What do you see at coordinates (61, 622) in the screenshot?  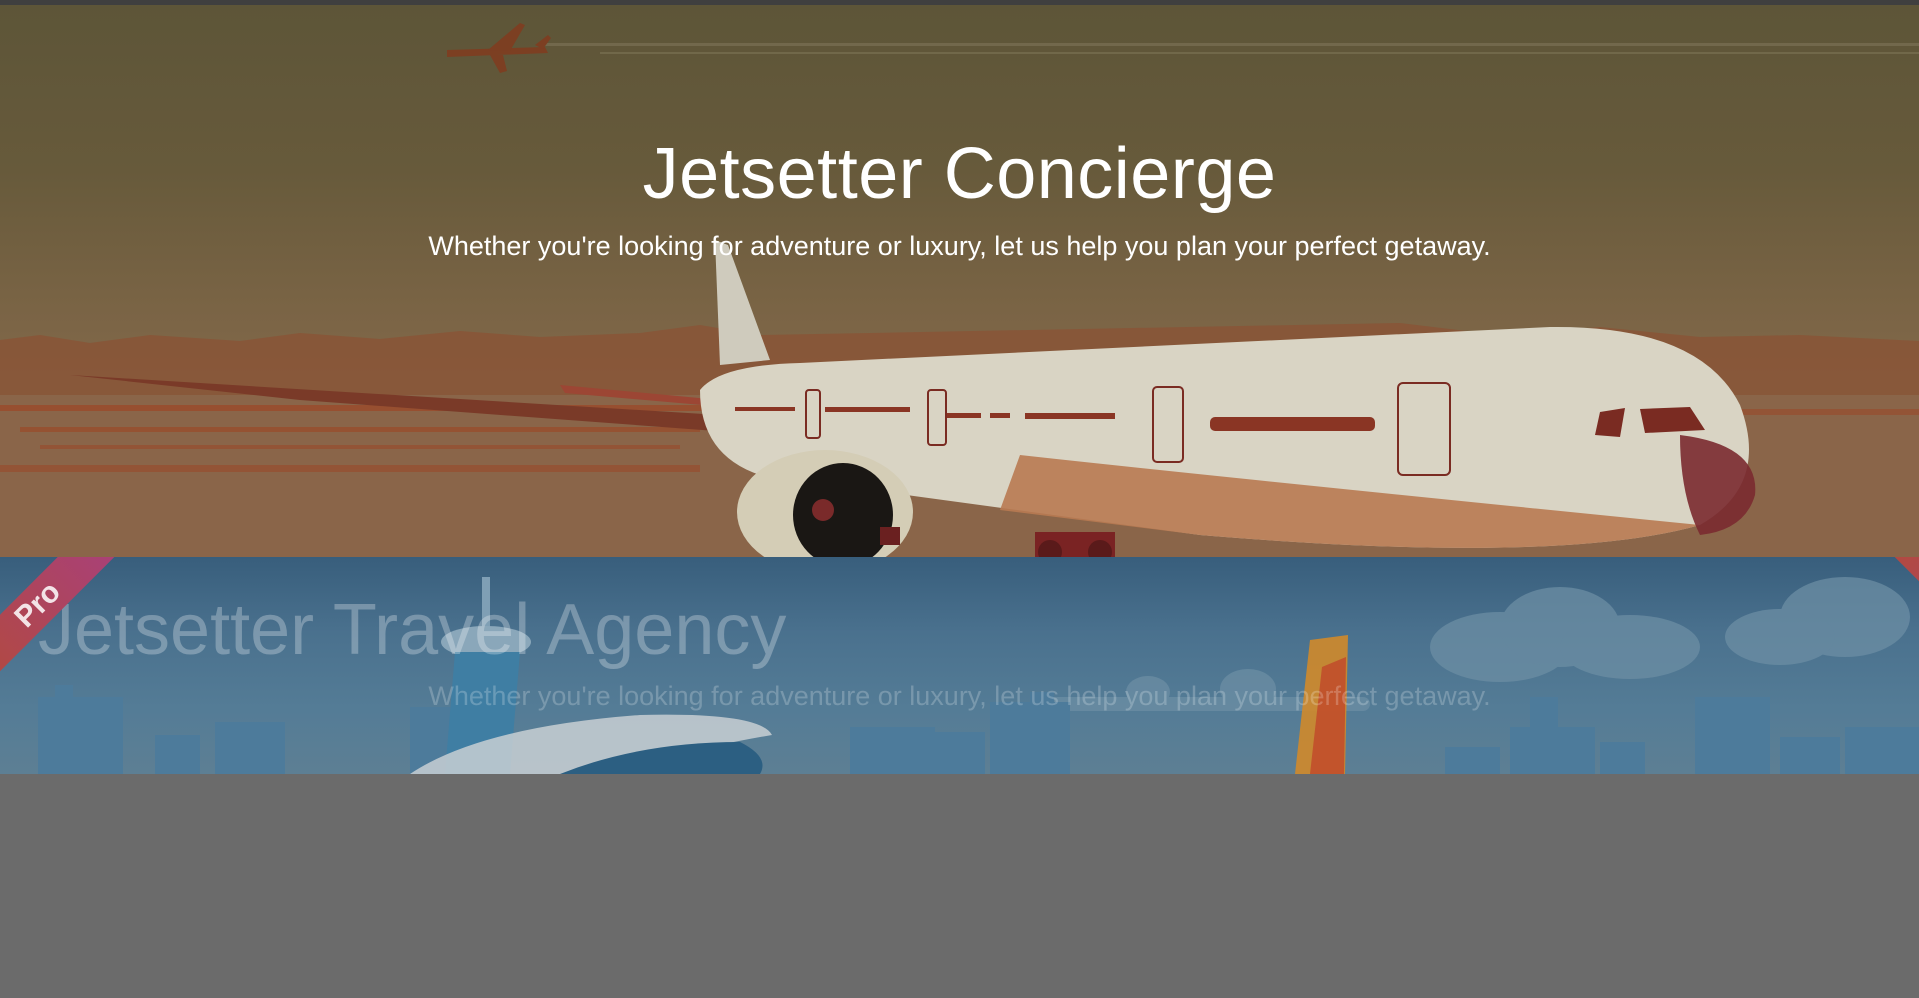 I see `pro-badge-label: Pro` at bounding box center [61, 622].